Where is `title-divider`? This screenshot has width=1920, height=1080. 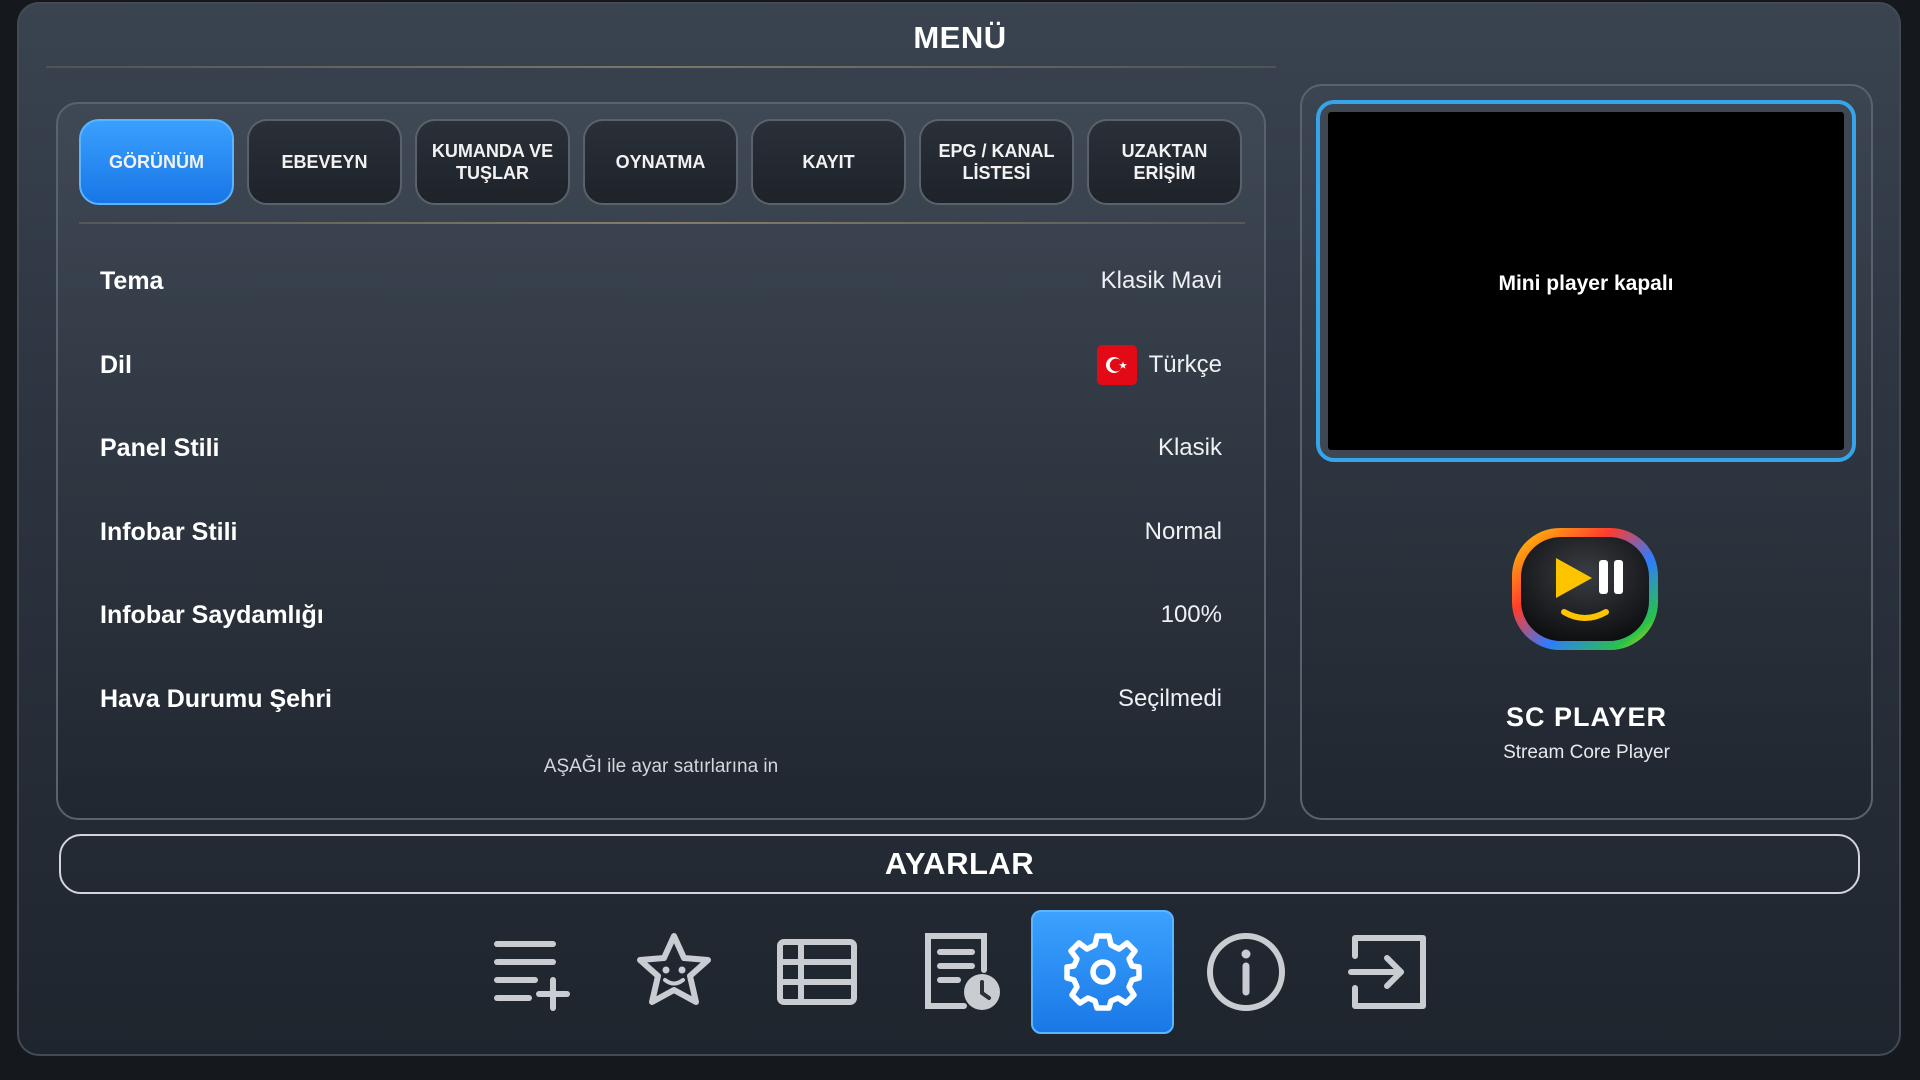
title-divider is located at coordinates (661, 67).